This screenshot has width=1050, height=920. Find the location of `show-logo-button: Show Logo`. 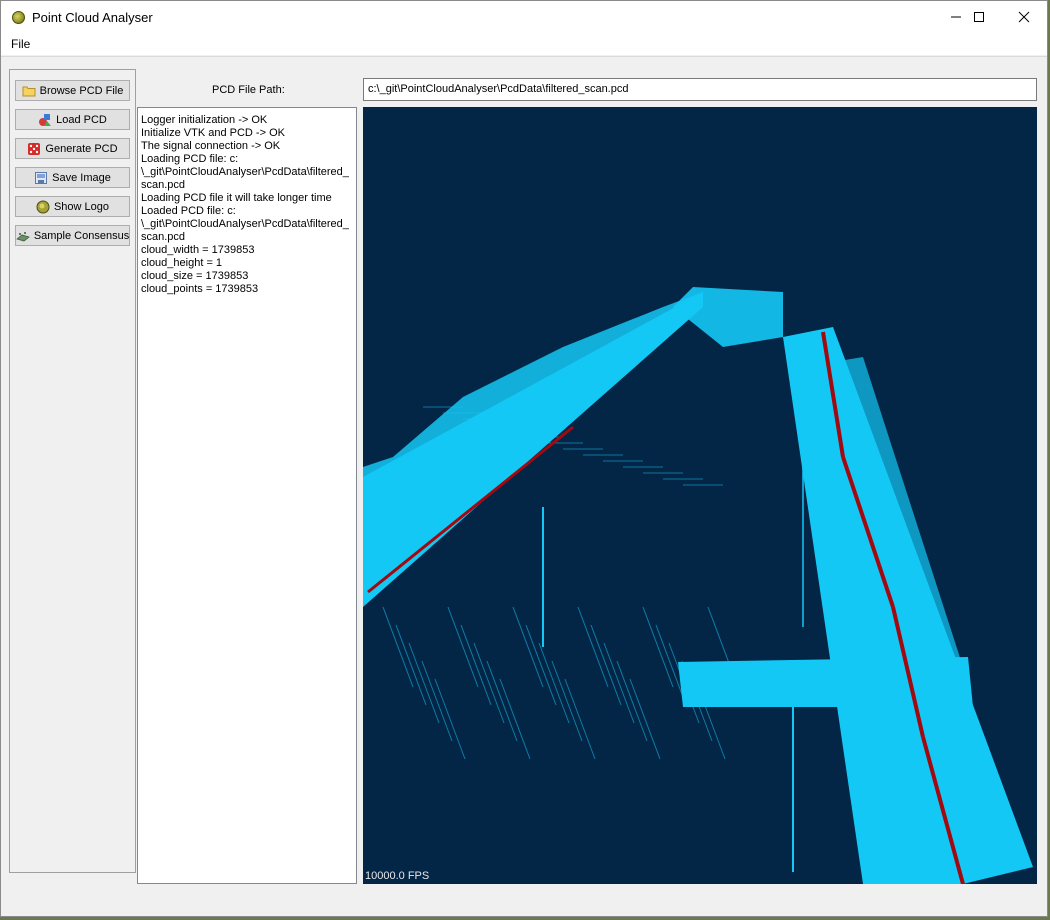

show-logo-button: Show Logo is located at coordinates (72, 206).